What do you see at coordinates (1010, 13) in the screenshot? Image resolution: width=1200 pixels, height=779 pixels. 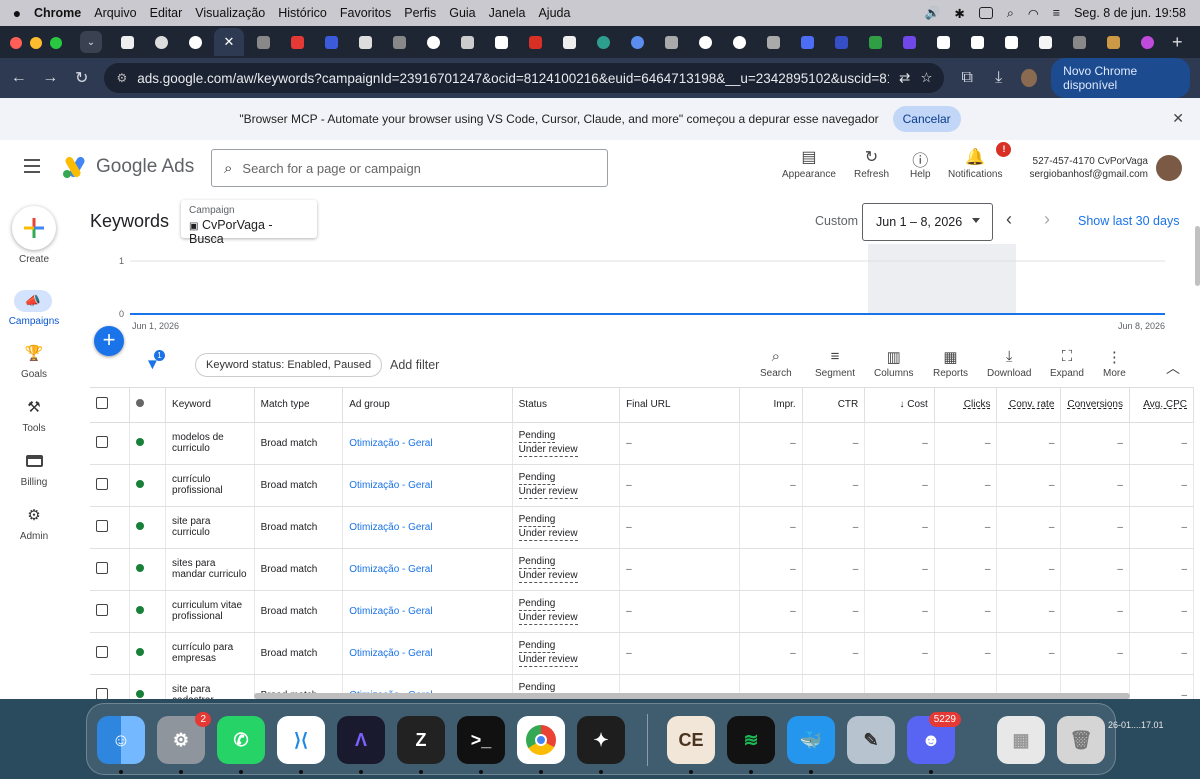 I see `search-icon: ⌕` at bounding box center [1010, 13].